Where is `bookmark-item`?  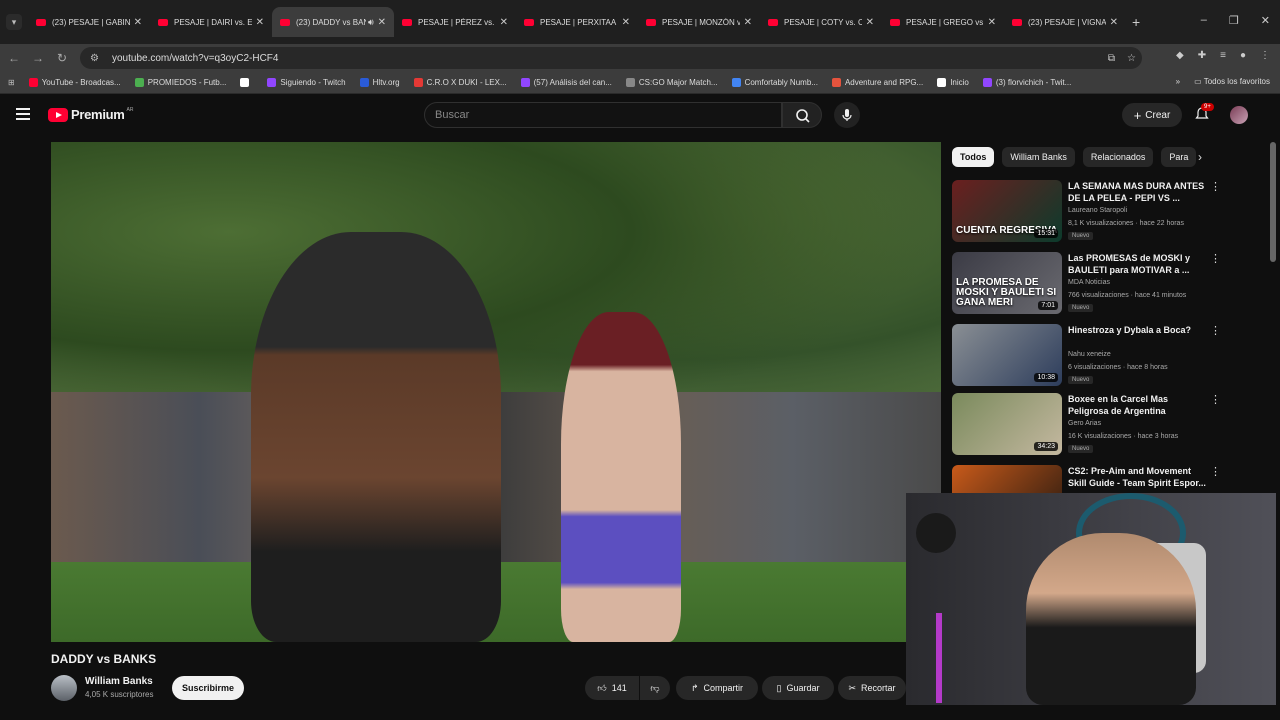
bookmark-item is located at coordinates (246, 82).